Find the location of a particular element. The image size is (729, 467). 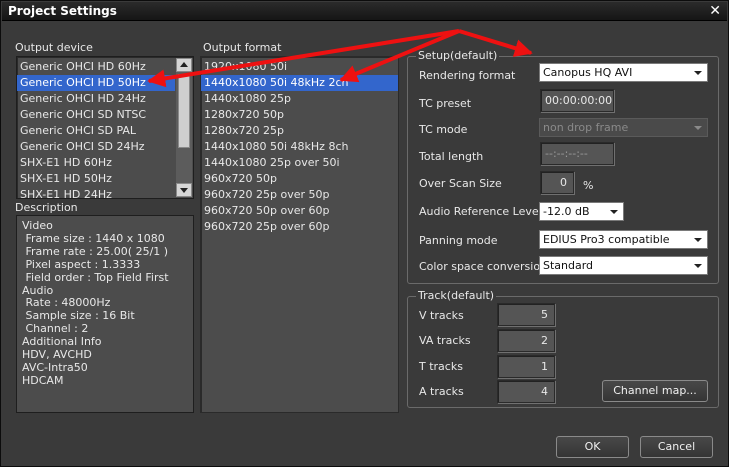

annotation-arrow-output-device is located at coordinates (303, 58).